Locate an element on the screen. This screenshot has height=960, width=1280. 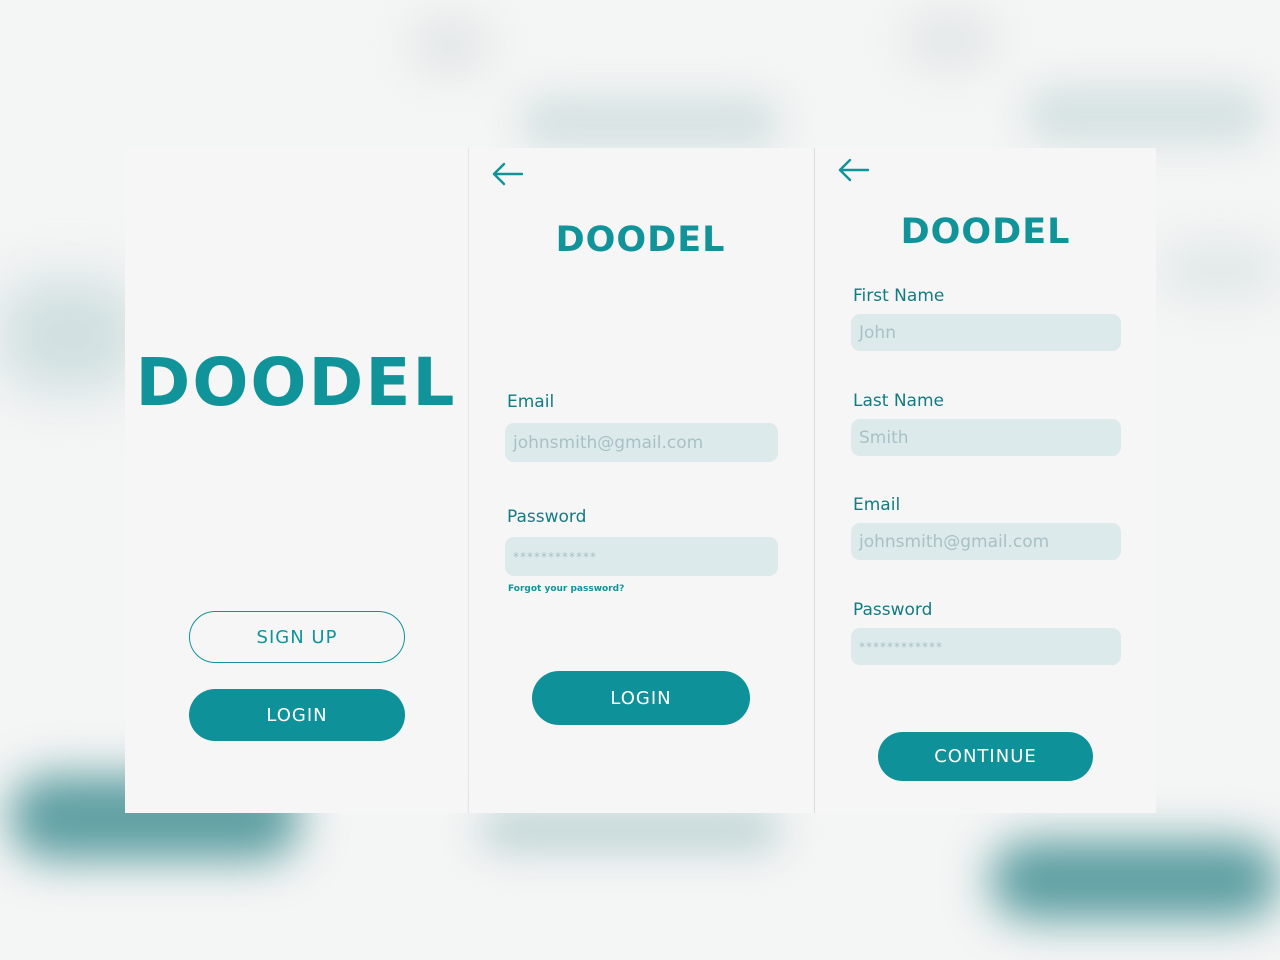
first-name-placeholder: John is located at coordinates (877, 332).